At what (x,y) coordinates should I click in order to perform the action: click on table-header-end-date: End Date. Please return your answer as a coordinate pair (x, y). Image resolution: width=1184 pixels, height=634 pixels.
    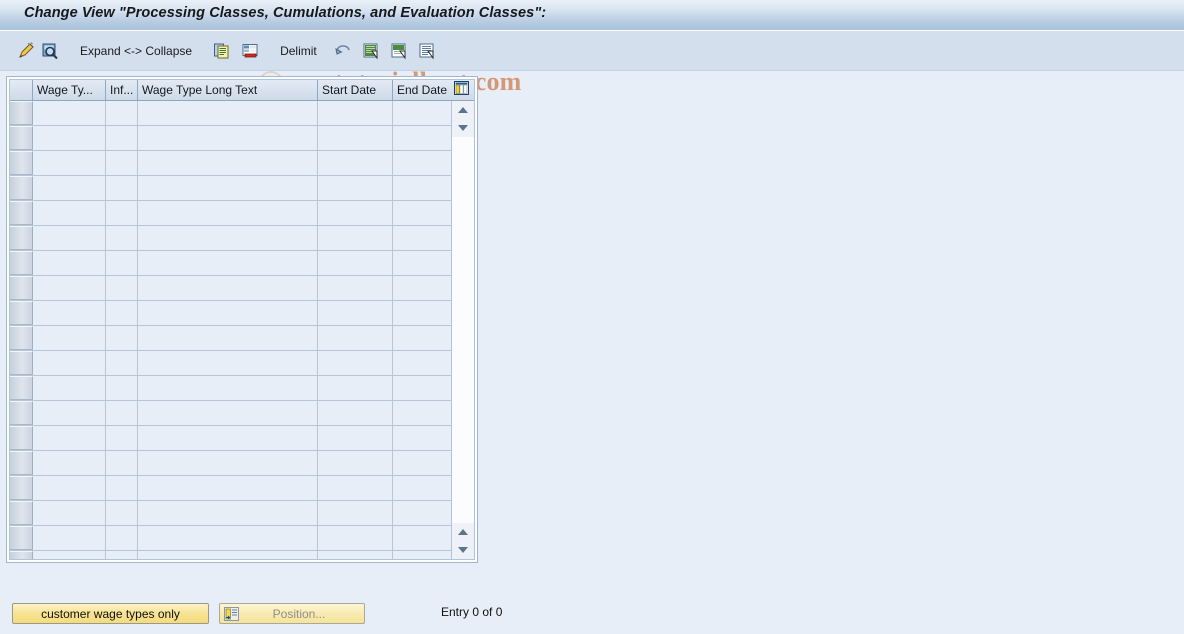
    Looking at the image, I should click on (422, 90).